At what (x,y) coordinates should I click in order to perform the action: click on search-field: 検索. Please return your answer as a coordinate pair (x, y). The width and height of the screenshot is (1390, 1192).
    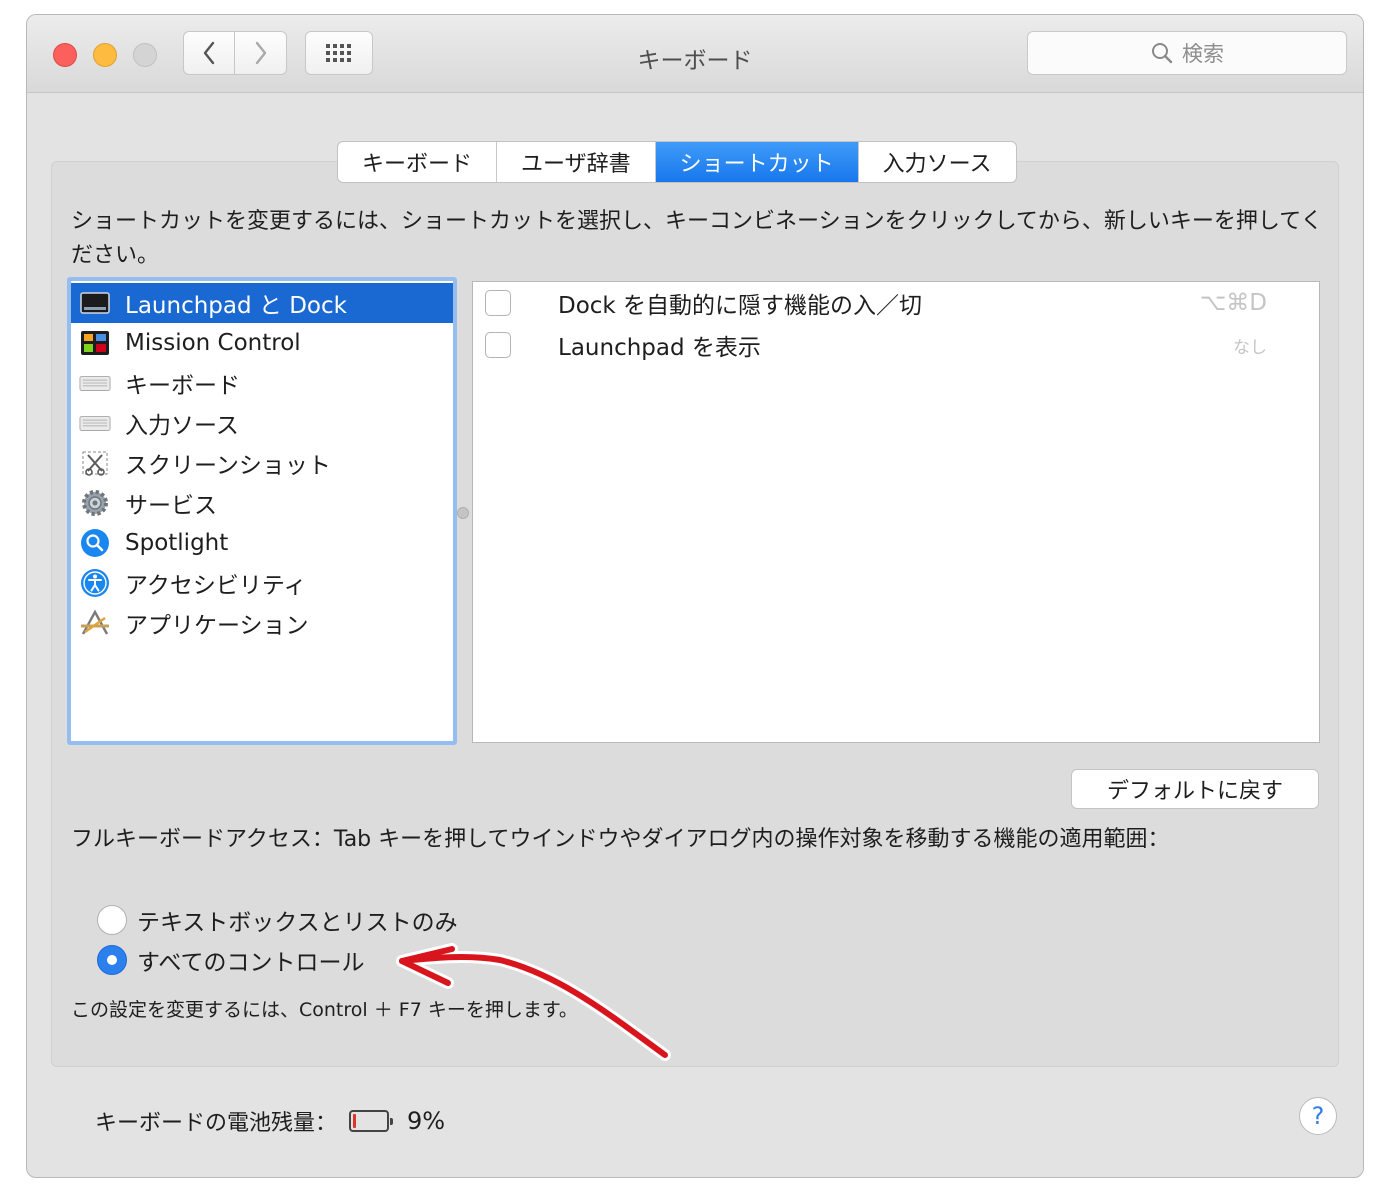
    Looking at the image, I should click on (1187, 53).